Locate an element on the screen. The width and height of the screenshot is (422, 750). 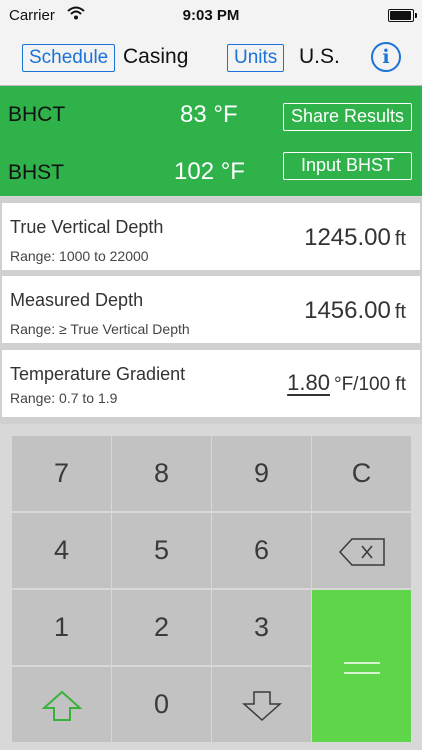
key-8: 8 is located at coordinates (161, 473).